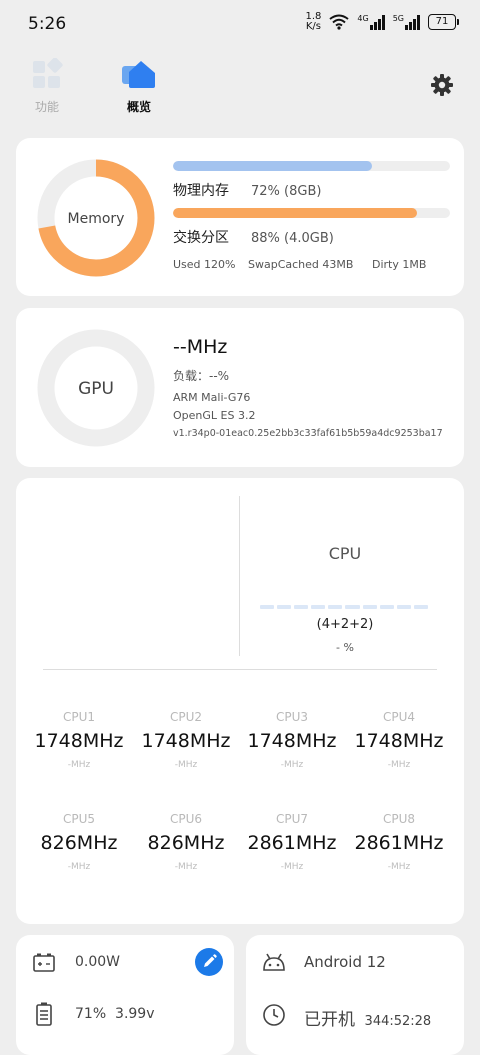 This screenshot has height=1055, width=480. Describe the element at coordinates (329, 1020) in the screenshot. I see `uptime-label: 已开机` at that location.